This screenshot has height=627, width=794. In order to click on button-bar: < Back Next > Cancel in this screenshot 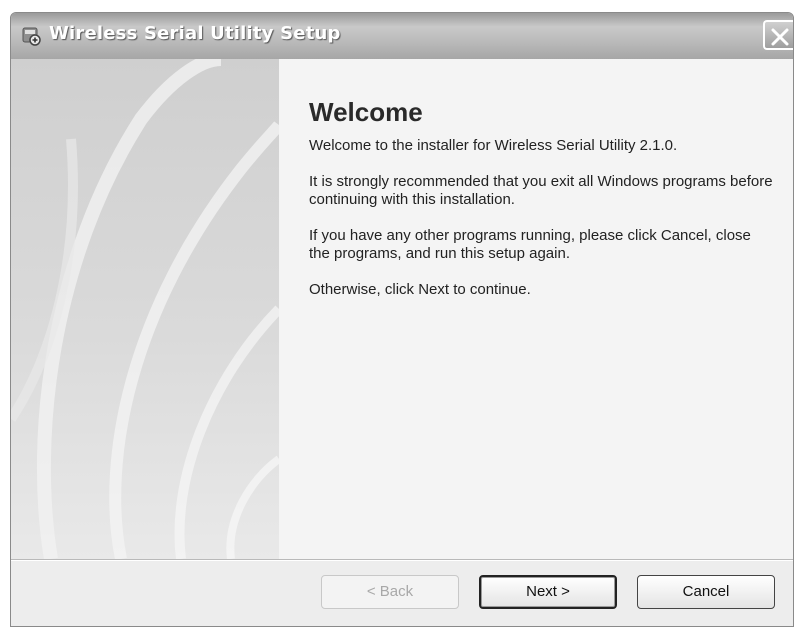, I will do `click(402, 593)`.